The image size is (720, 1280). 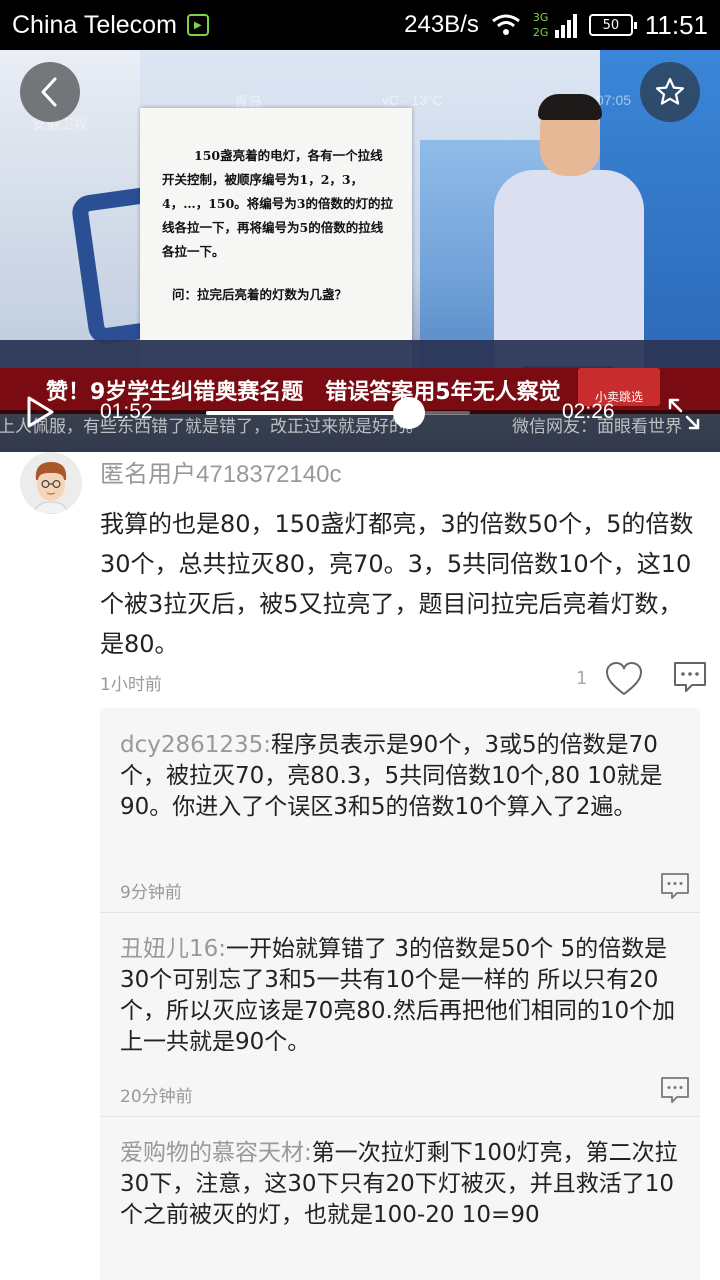 I want to click on reply-author: 丑妞儿16:, so click(x=173, y=949).